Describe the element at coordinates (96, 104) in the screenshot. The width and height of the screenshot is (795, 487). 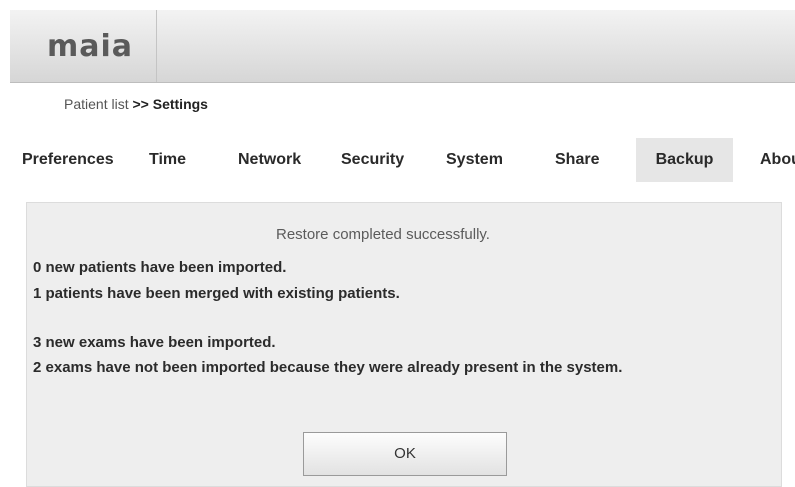
I see `breadcrumb-patient-list-link: Patient list` at that location.